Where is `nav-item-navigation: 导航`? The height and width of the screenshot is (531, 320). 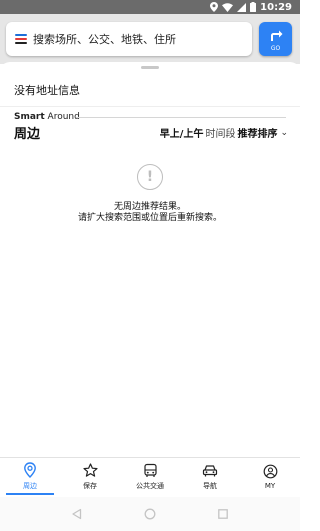 nav-item-navigation: 导航 is located at coordinates (210, 476).